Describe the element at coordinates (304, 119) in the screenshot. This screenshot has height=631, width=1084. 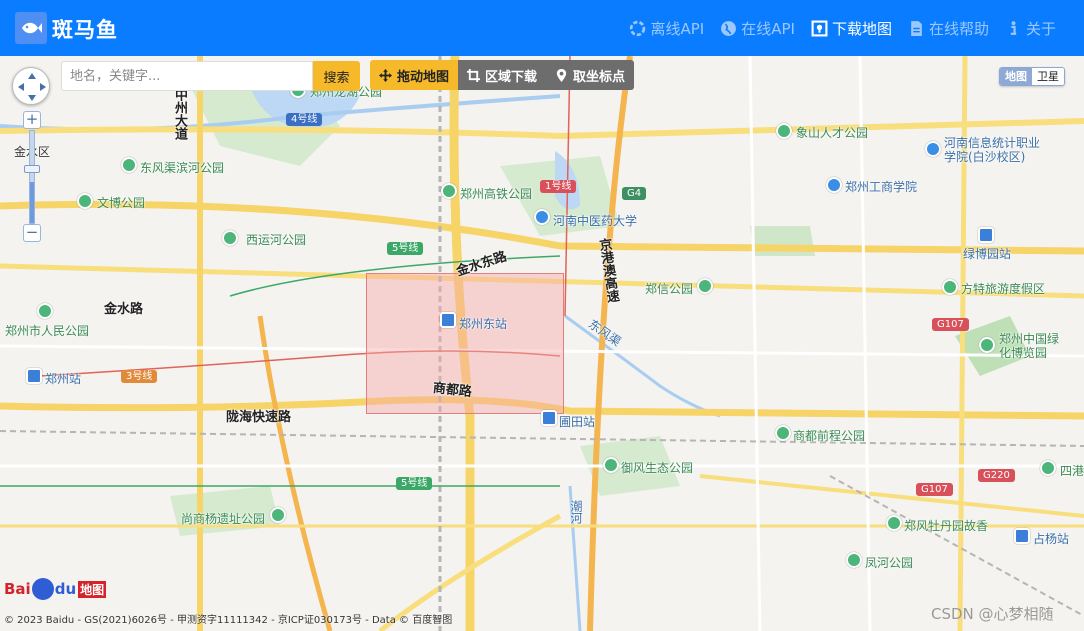
I see `badge-line4: 4号线` at that location.